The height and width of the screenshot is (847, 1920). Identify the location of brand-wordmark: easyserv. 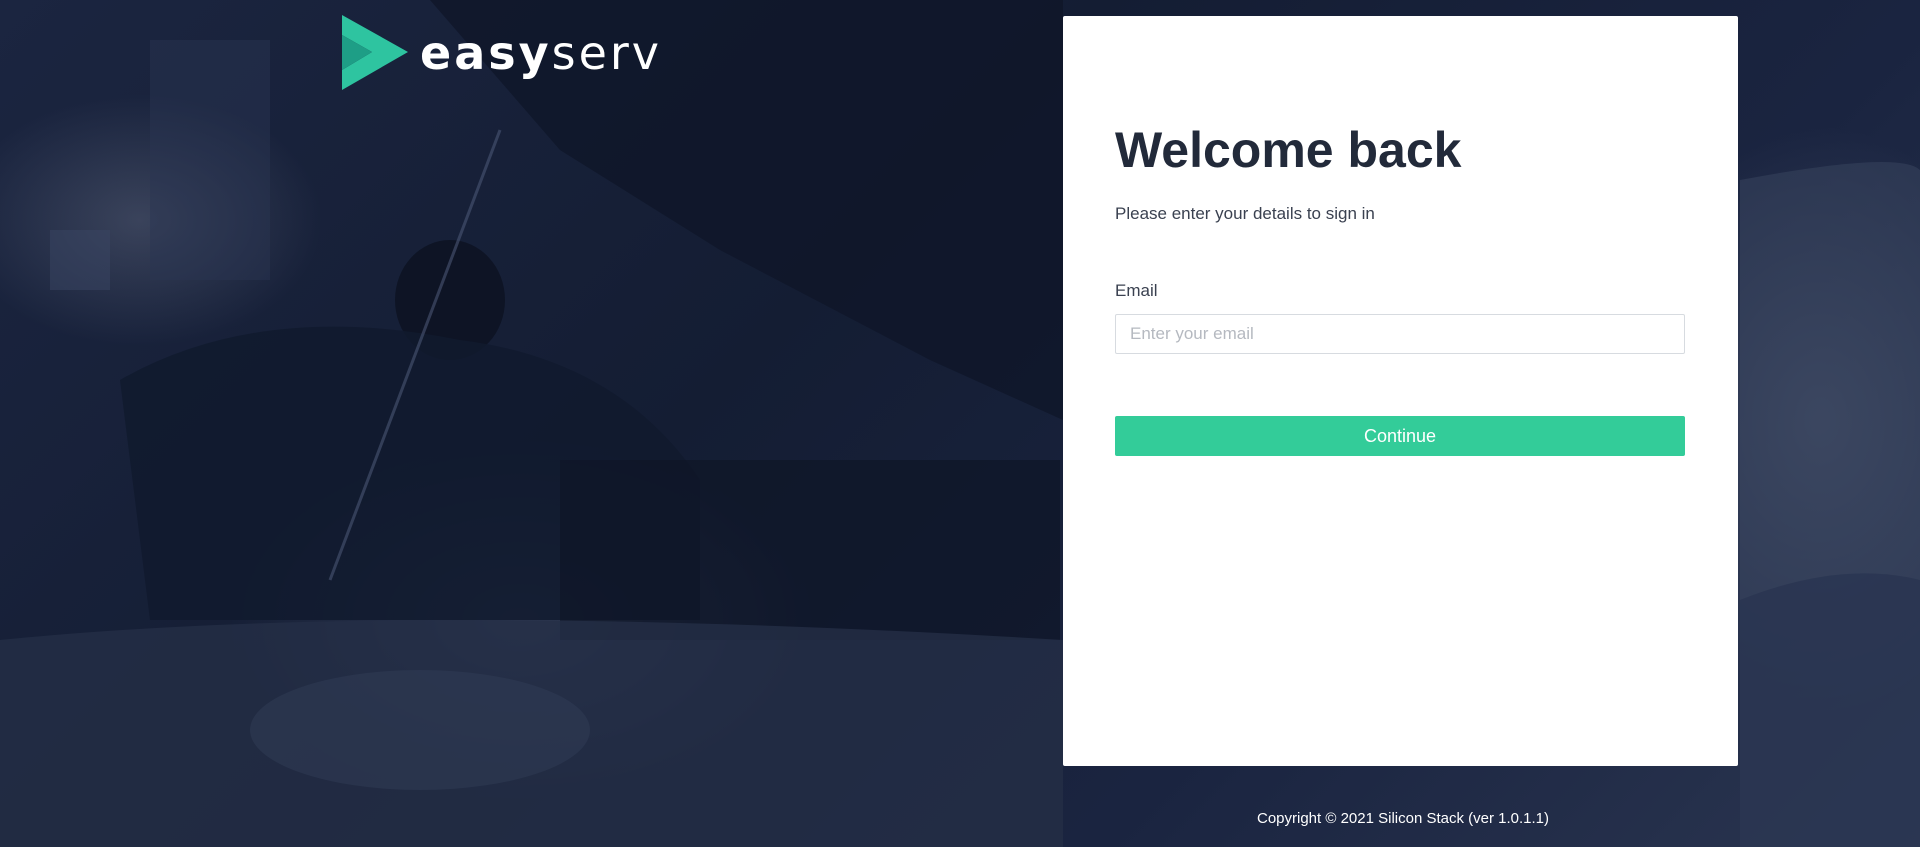
(541, 53).